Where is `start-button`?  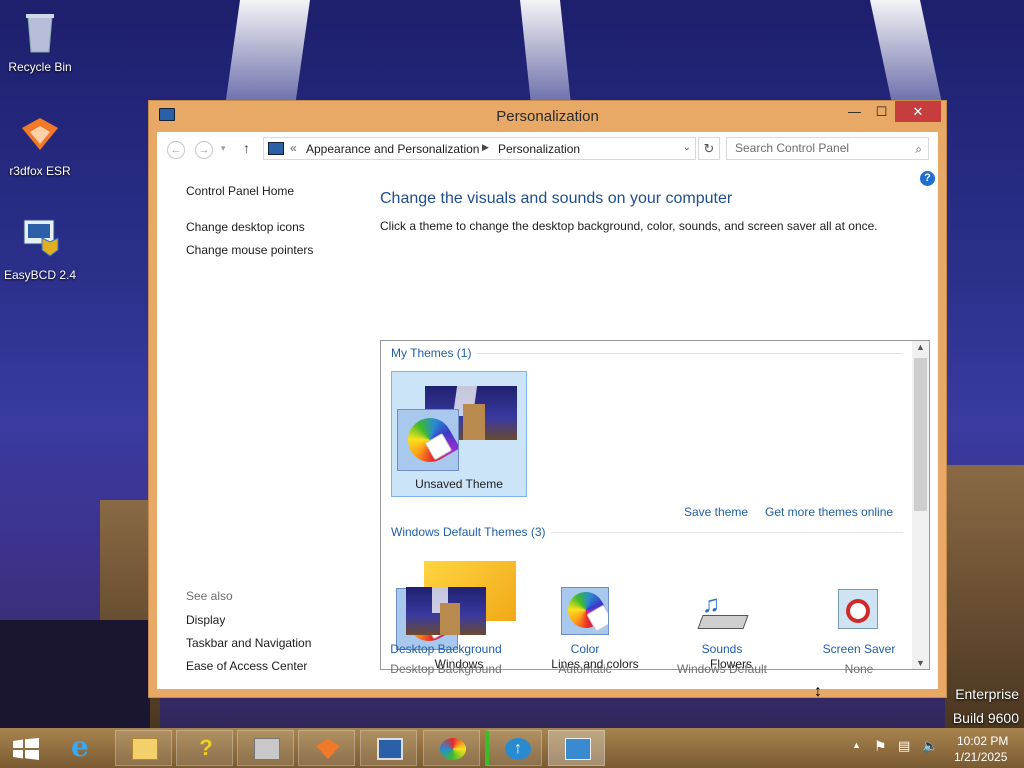
start-button is located at coordinates (28, 748).